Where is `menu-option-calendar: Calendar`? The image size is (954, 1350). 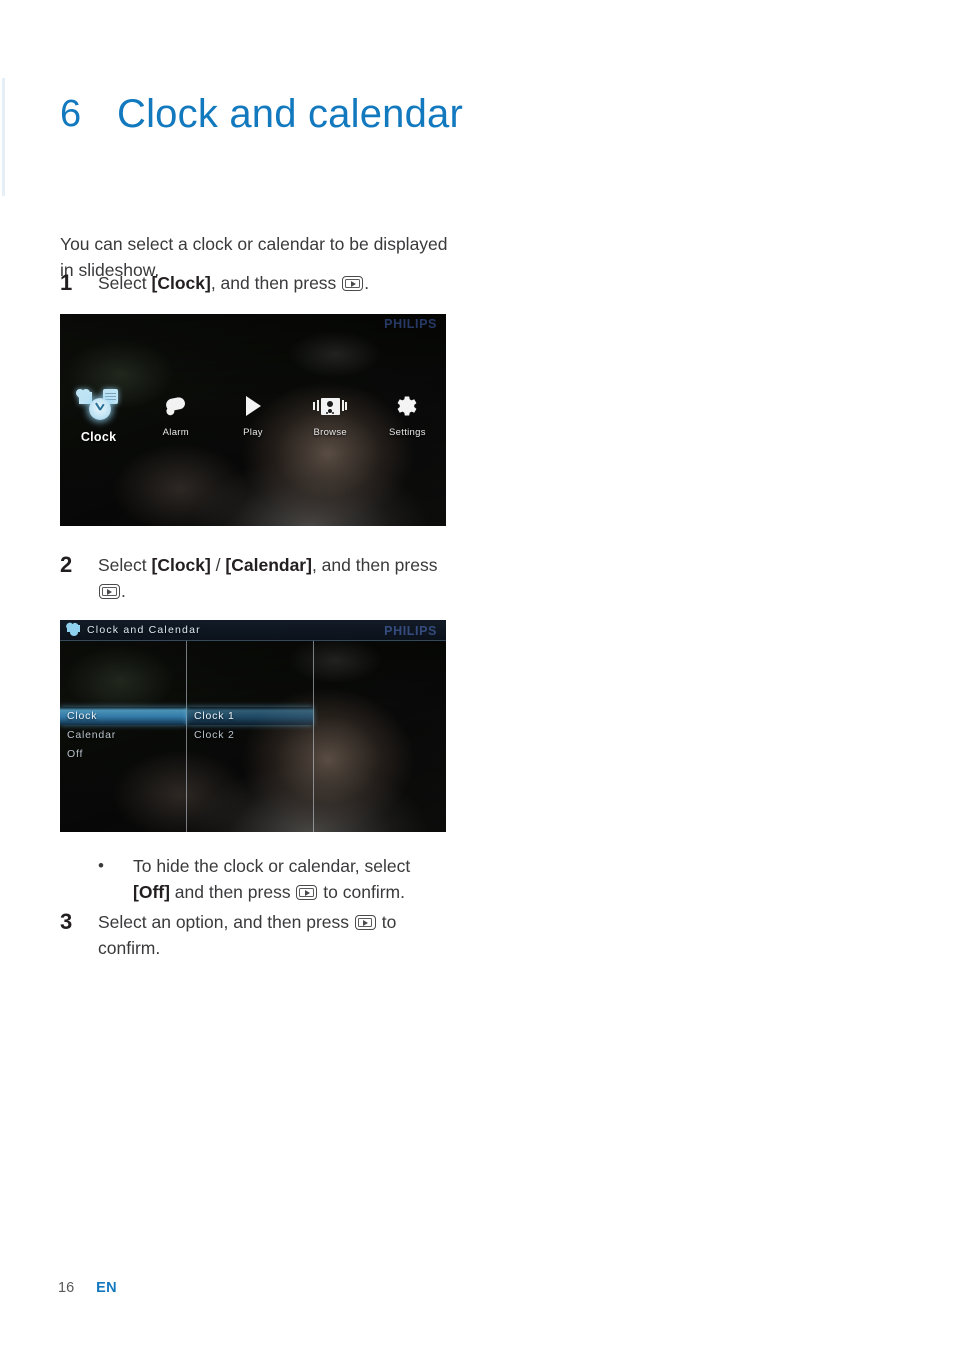 menu-option-calendar: Calendar is located at coordinates (123, 735).